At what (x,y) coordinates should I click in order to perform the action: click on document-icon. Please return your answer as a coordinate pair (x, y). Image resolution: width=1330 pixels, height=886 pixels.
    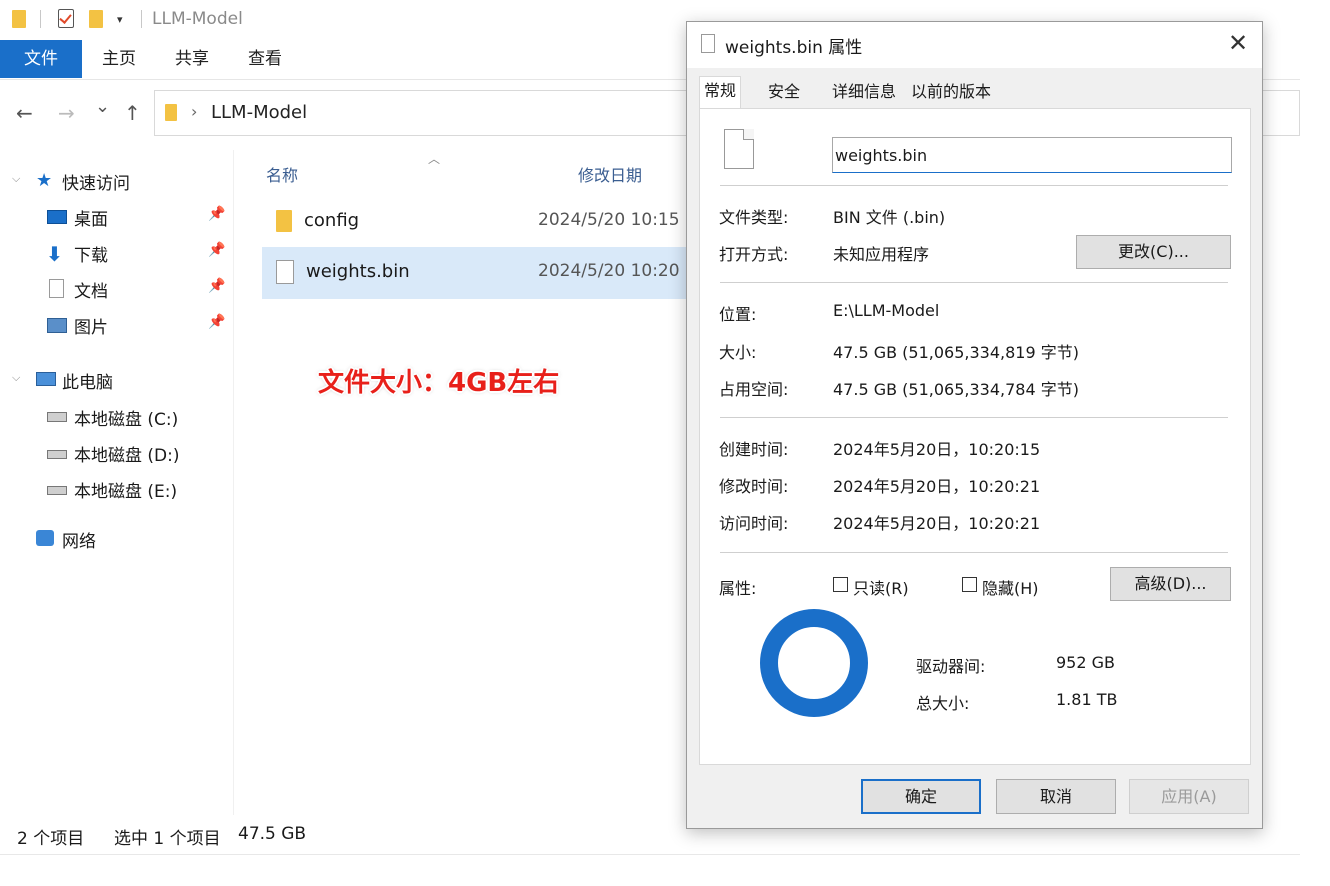
    Looking at the image, I should click on (56, 288).